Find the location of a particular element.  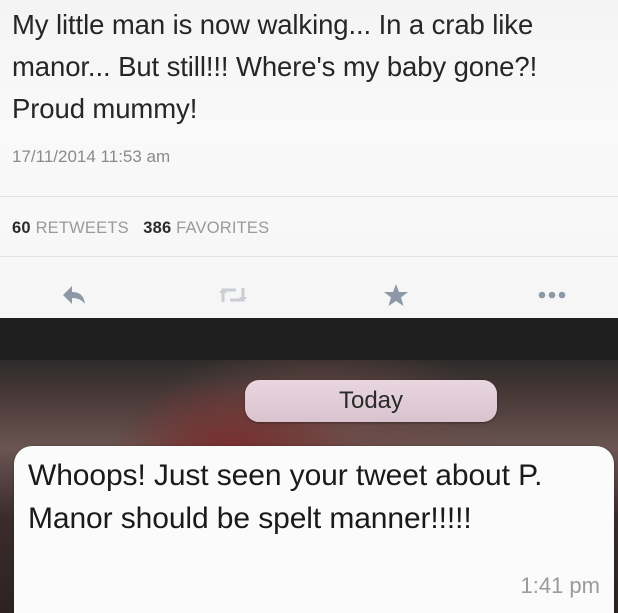

retweet-button is located at coordinates (233, 295).